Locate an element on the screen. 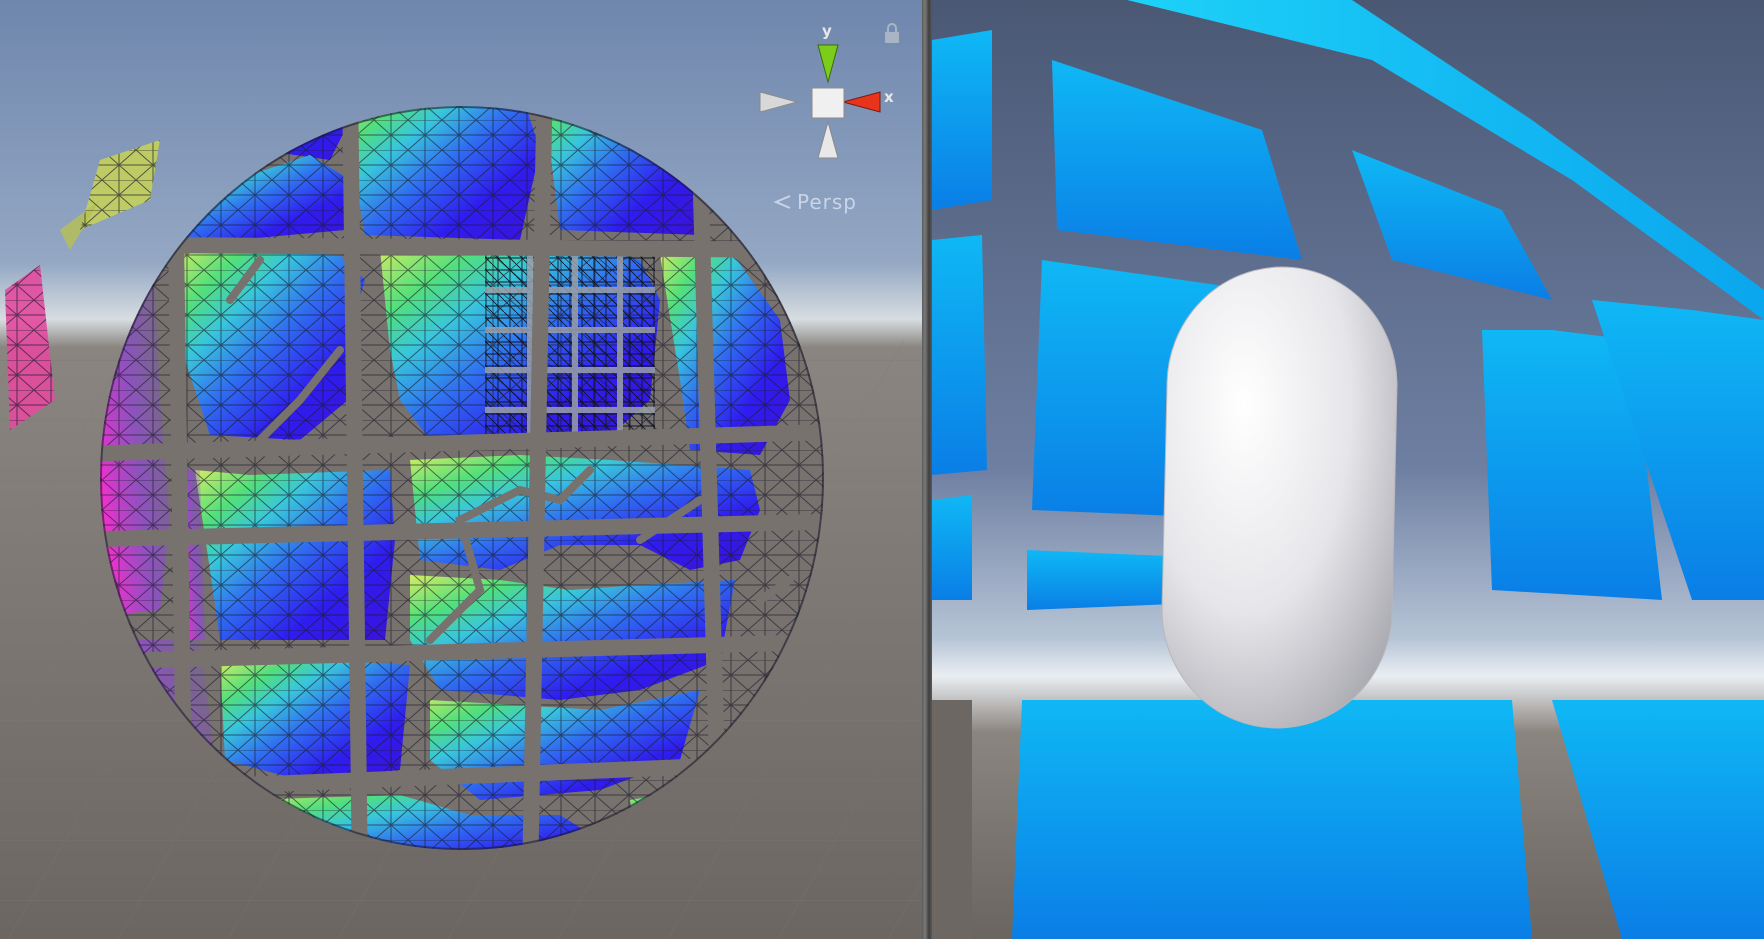  y-axis-label: y is located at coordinates (827, 31).